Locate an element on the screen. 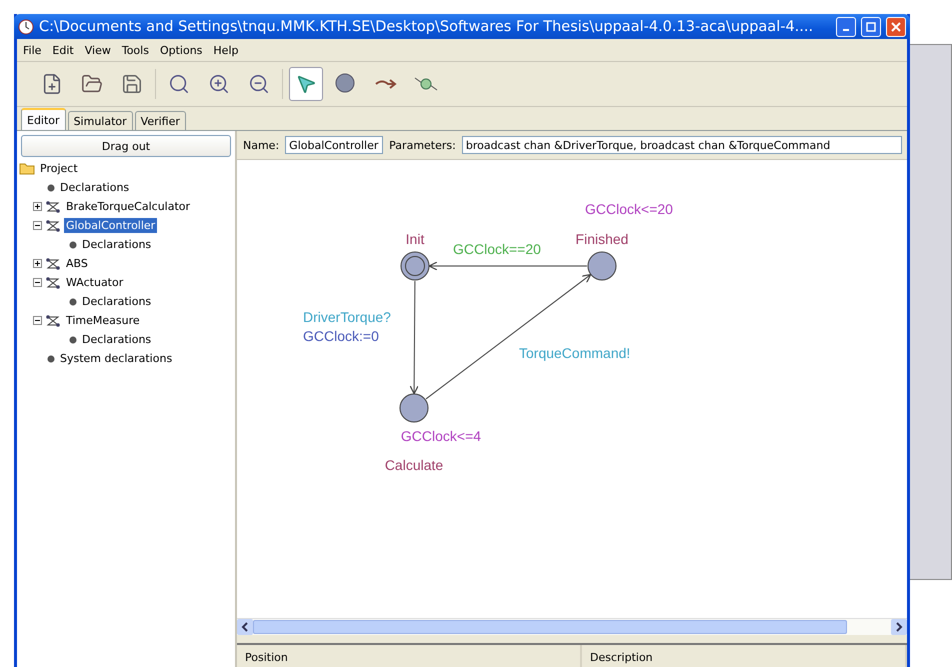 The image size is (952, 667). sync-label: TorqueCommand! is located at coordinates (574, 353).